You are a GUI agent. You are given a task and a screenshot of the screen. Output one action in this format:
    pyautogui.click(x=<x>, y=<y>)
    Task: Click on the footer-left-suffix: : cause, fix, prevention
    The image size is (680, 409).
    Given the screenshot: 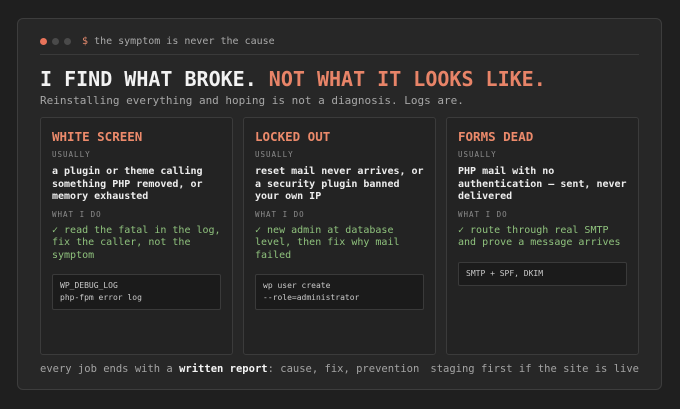 What is the action you would take?
    pyautogui.click(x=343, y=369)
    